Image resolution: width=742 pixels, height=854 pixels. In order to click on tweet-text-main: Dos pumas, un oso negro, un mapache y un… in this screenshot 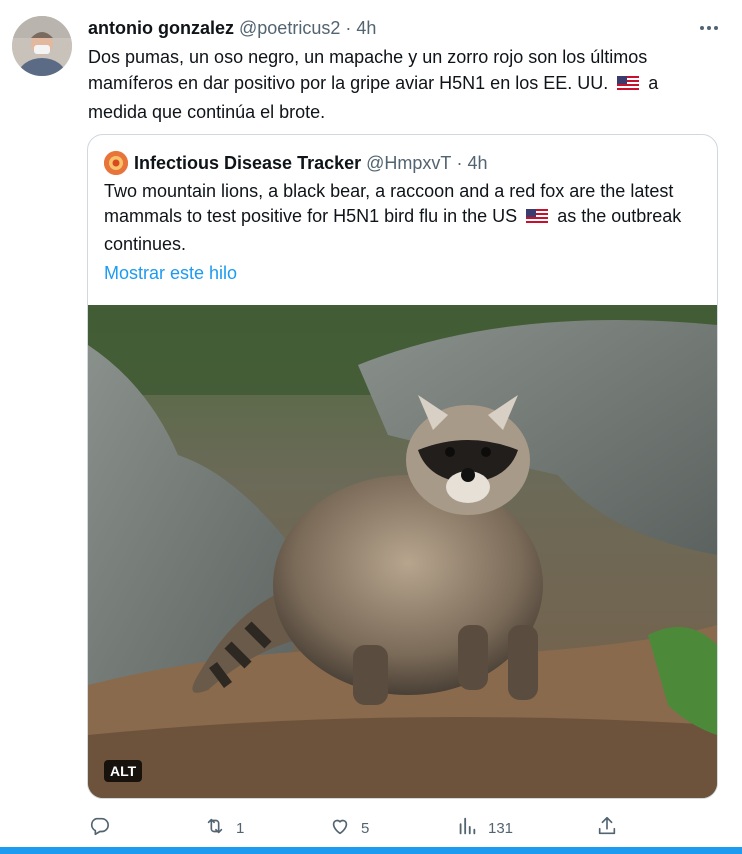, I will do `click(368, 70)`.